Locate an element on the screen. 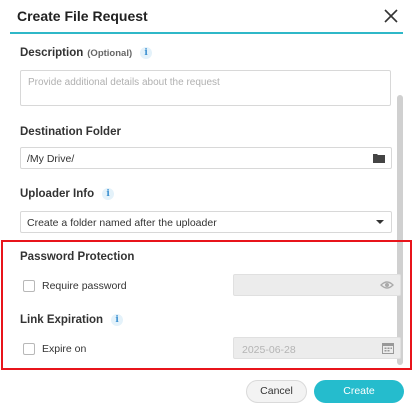 The image size is (417, 416). description-textarea is located at coordinates (205, 88).